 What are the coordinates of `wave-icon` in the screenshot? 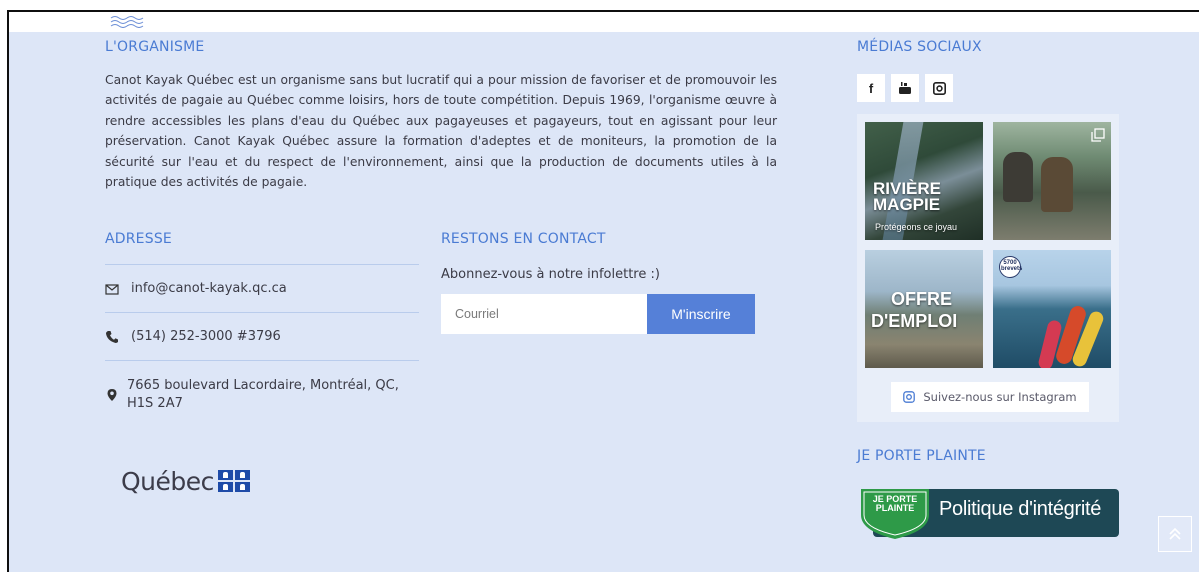 It's located at (127, 22).